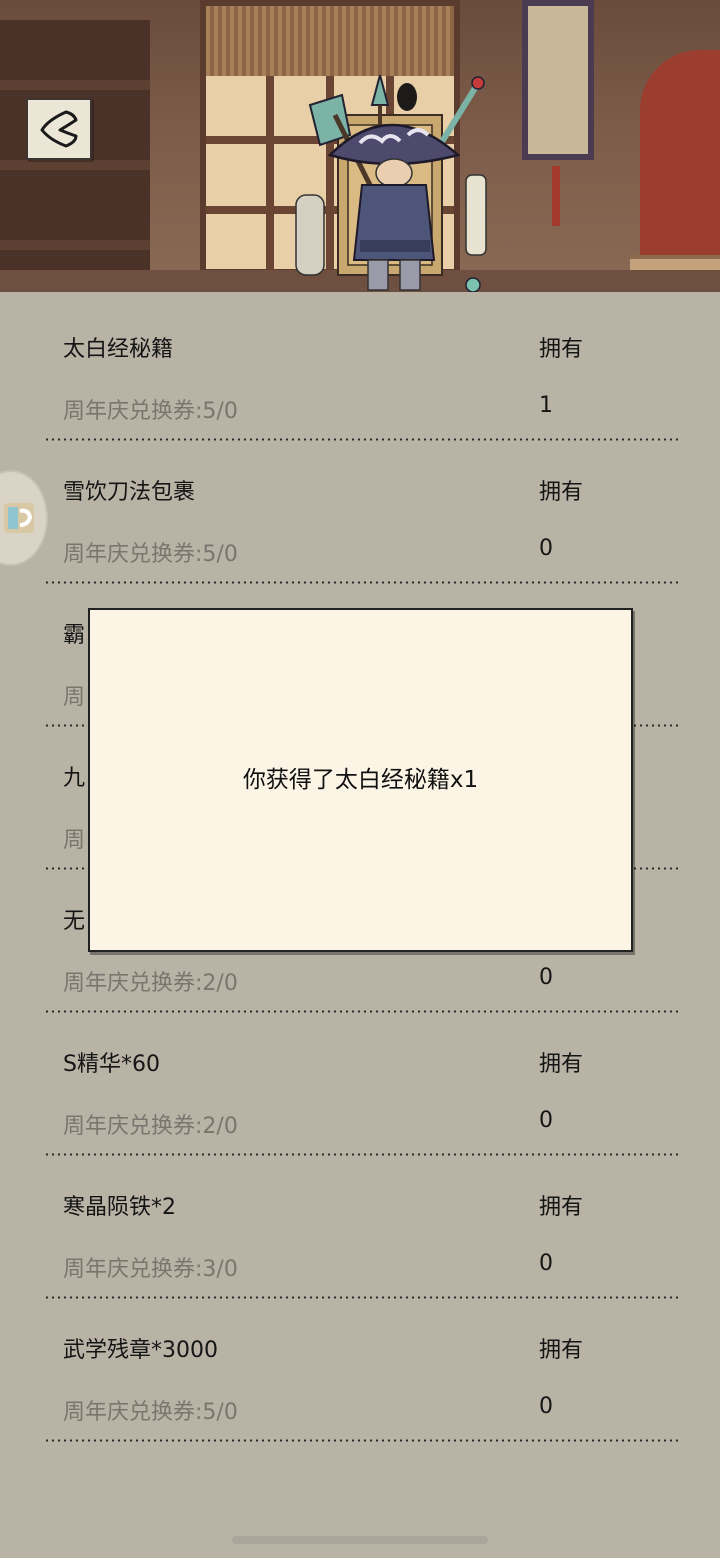 This screenshot has width=720, height=1558. I want to click on list-item: 雪饮刀法包裹 拥有 周年庆兑换券:5/0 0, so click(360, 514).